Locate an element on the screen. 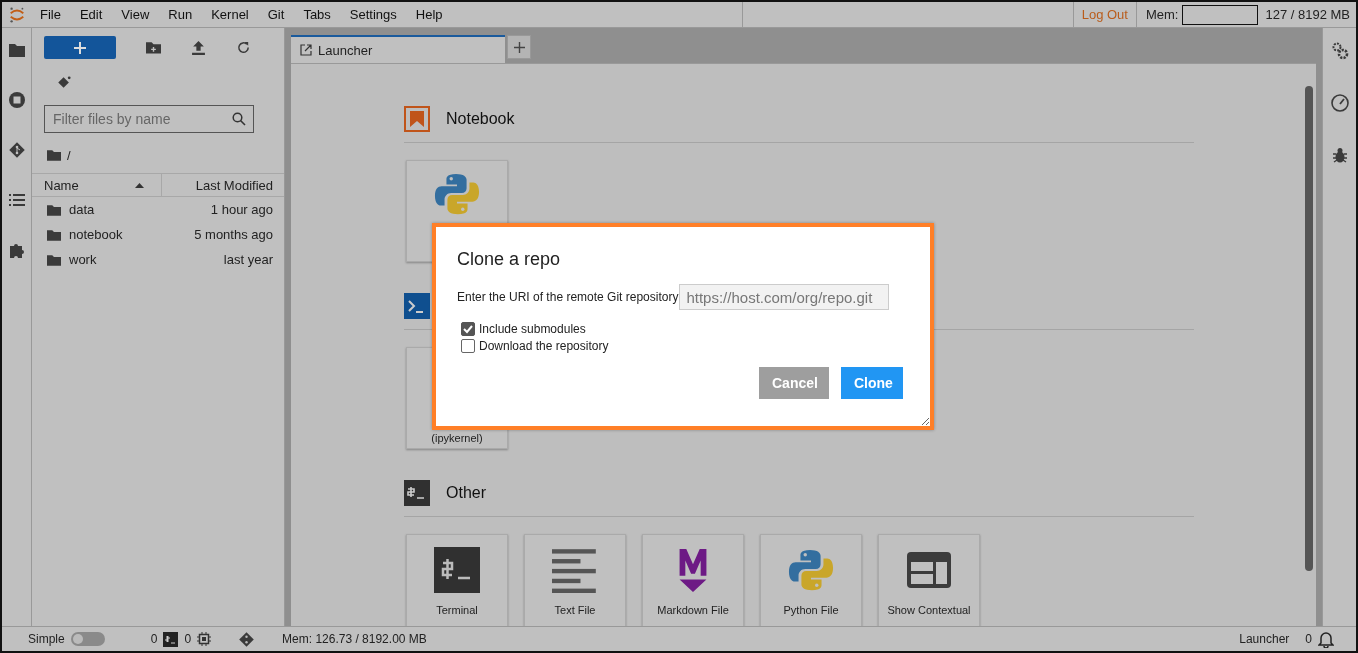  dialog-title: Clone a repo is located at coordinates (509, 259).